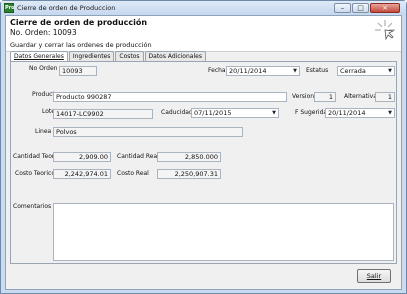 This screenshot has width=407, height=294. What do you see at coordinates (66, 8) in the screenshot?
I see `window-title: Cierre de orden de Produccion` at bounding box center [66, 8].